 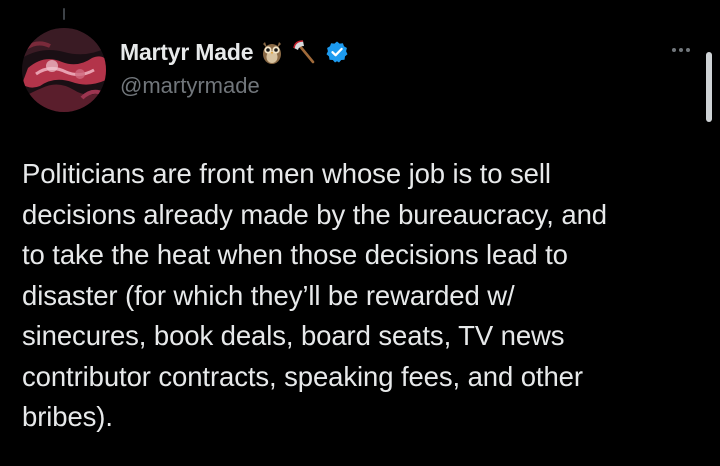 What do you see at coordinates (272, 52) in the screenshot?
I see `owl-icon` at bounding box center [272, 52].